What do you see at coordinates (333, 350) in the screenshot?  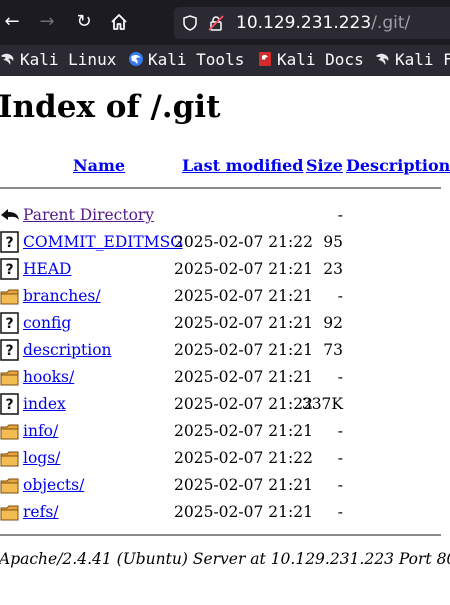 I see `size-cell: 73` at bounding box center [333, 350].